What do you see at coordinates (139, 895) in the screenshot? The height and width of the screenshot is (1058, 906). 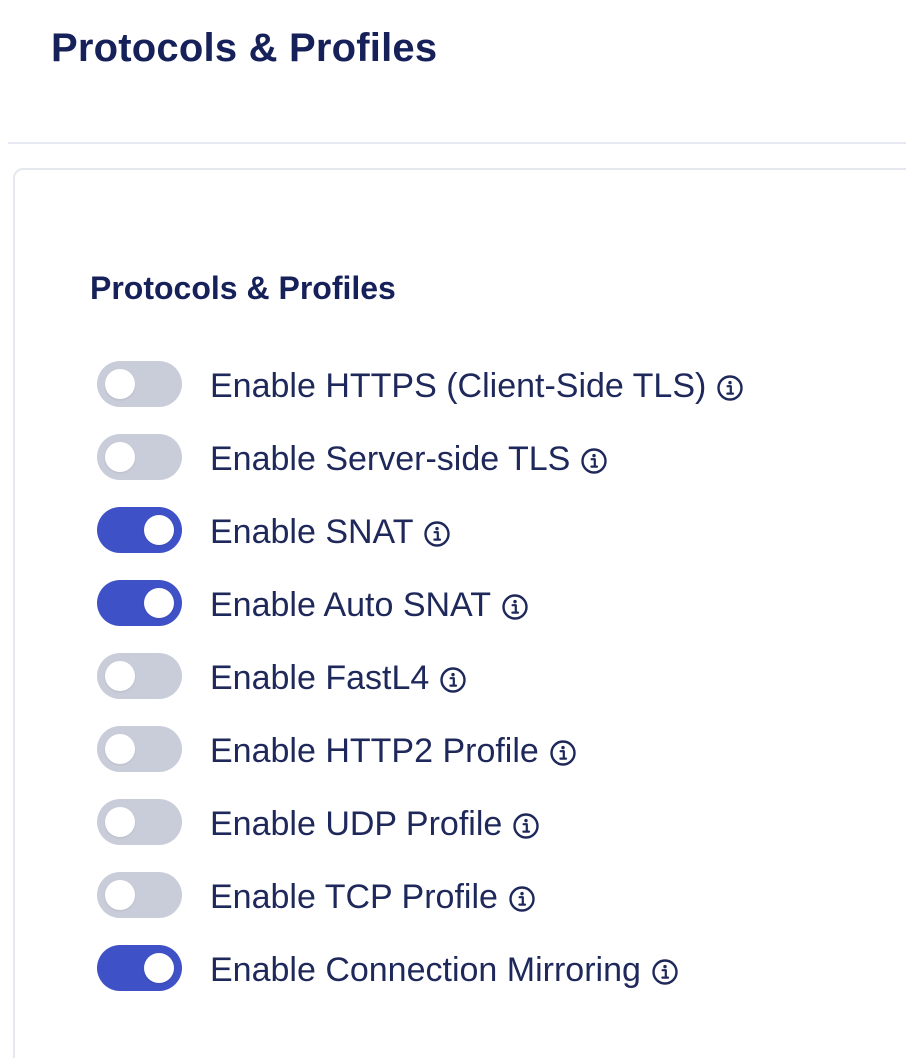 I see `tcp-profile-toggle` at bounding box center [139, 895].